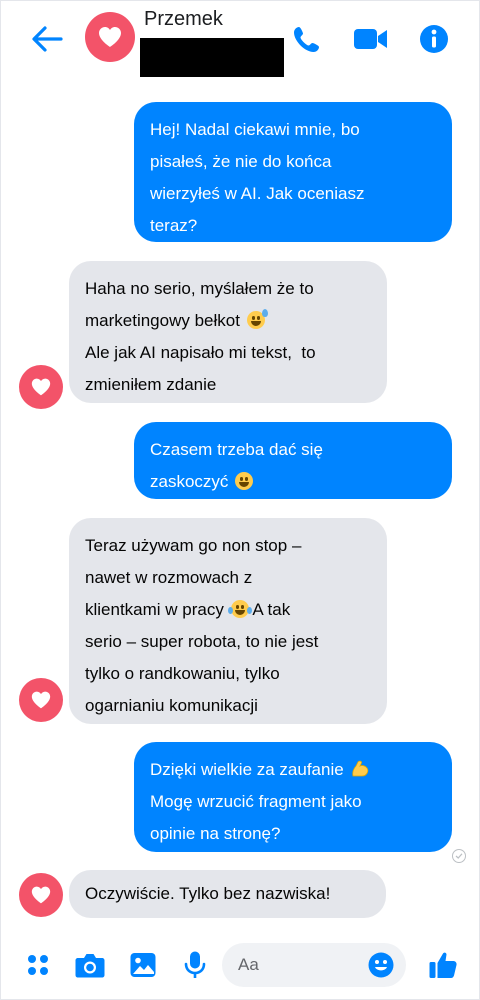  Describe the element at coordinates (189, 481) in the screenshot. I see `message-text: zaskoczyć` at that location.